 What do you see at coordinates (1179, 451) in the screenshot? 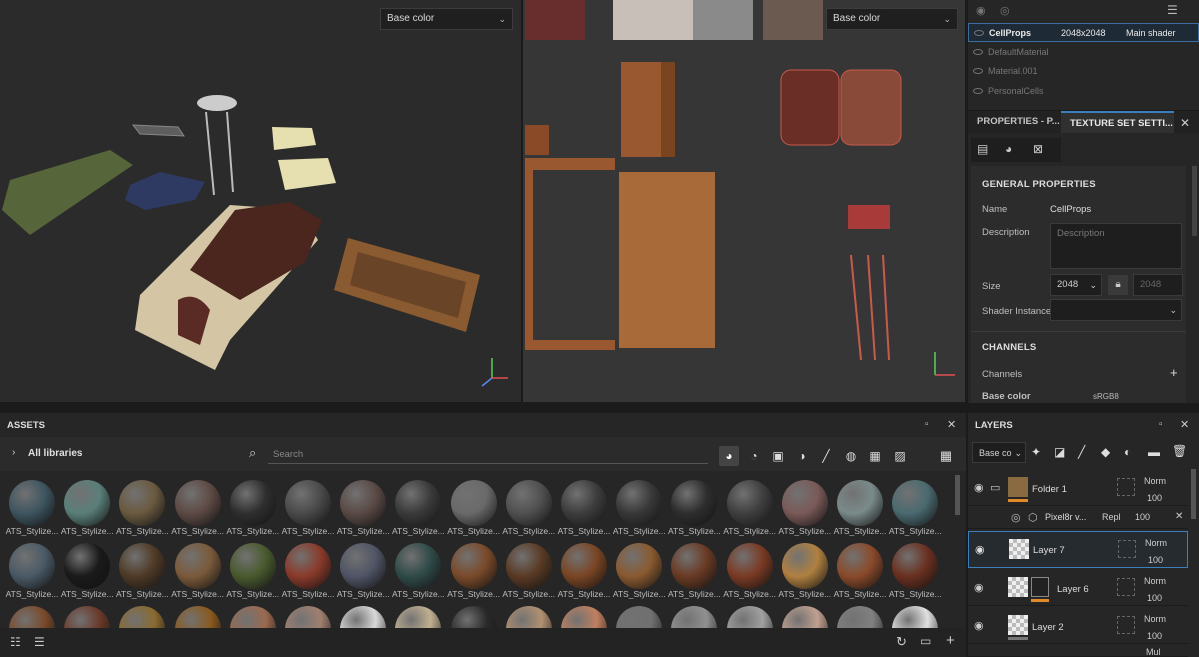
I see `trash-icon: 🗑︎` at bounding box center [1179, 451].